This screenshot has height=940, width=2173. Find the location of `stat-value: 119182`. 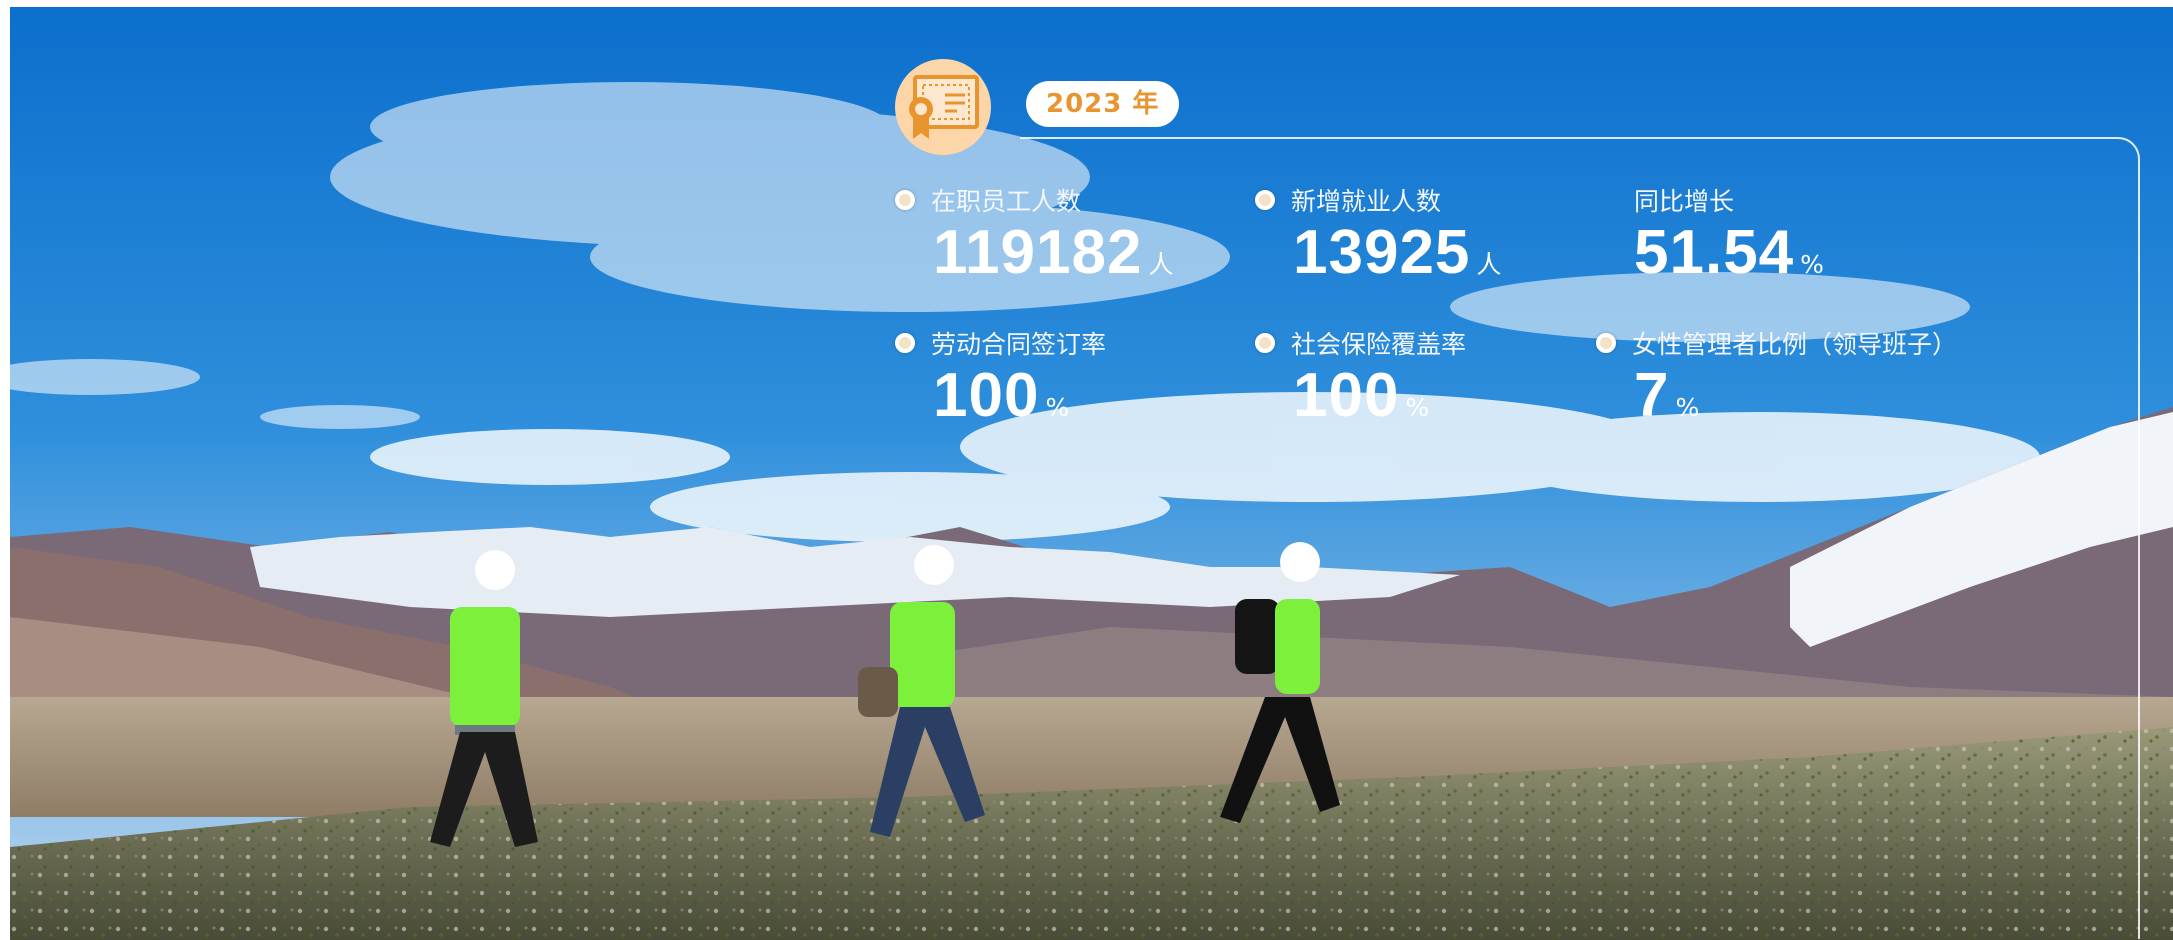

stat-value: 119182 is located at coordinates (1038, 252).